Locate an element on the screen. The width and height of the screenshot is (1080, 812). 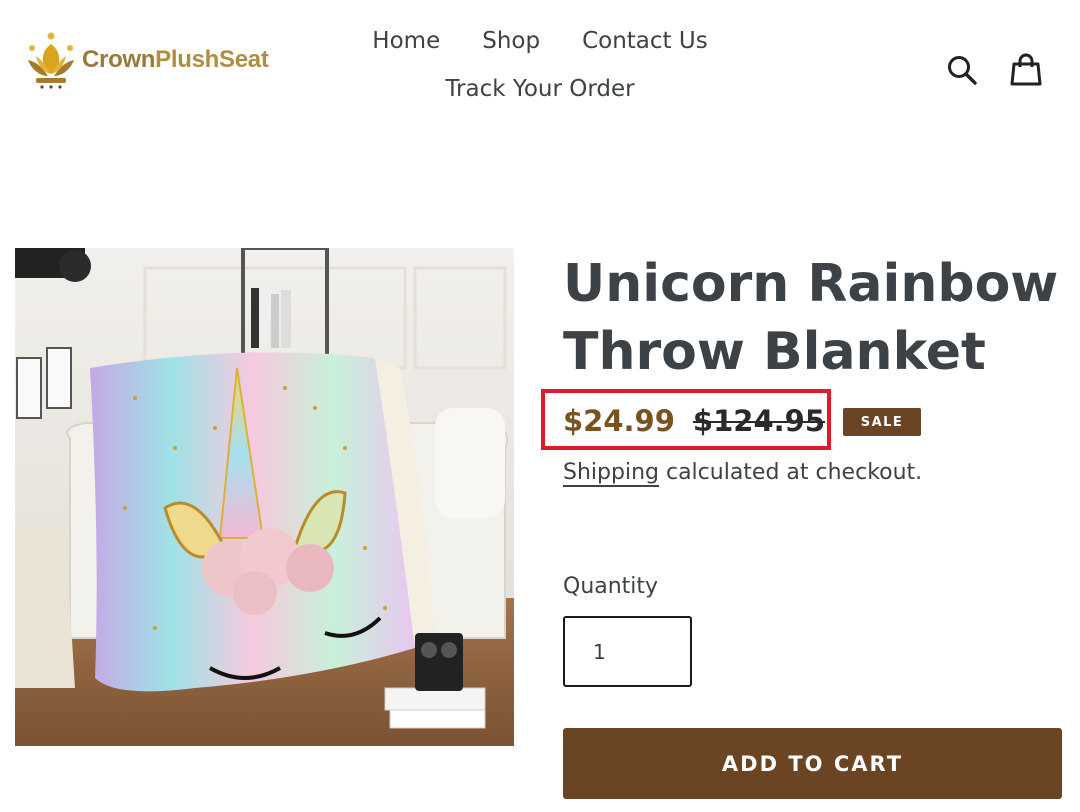
regular-price: $124.95 is located at coordinates (759, 421).